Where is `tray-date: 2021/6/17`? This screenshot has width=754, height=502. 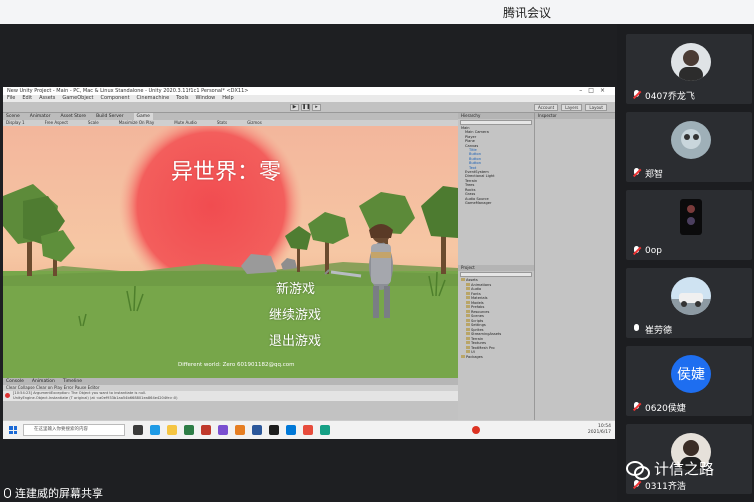
tray-date: 2021/6/17 is located at coordinates (599, 432).